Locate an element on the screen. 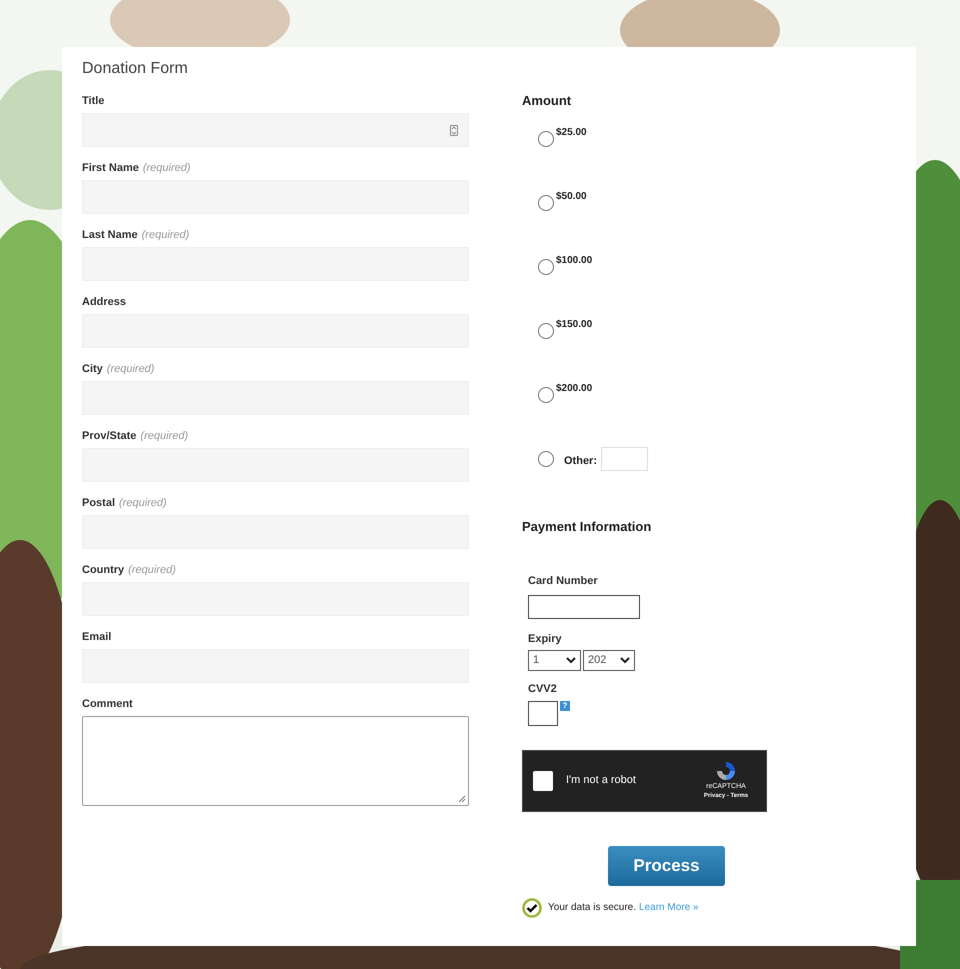 The image size is (960, 969). field-label: Comment is located at coordinates (107, 704).